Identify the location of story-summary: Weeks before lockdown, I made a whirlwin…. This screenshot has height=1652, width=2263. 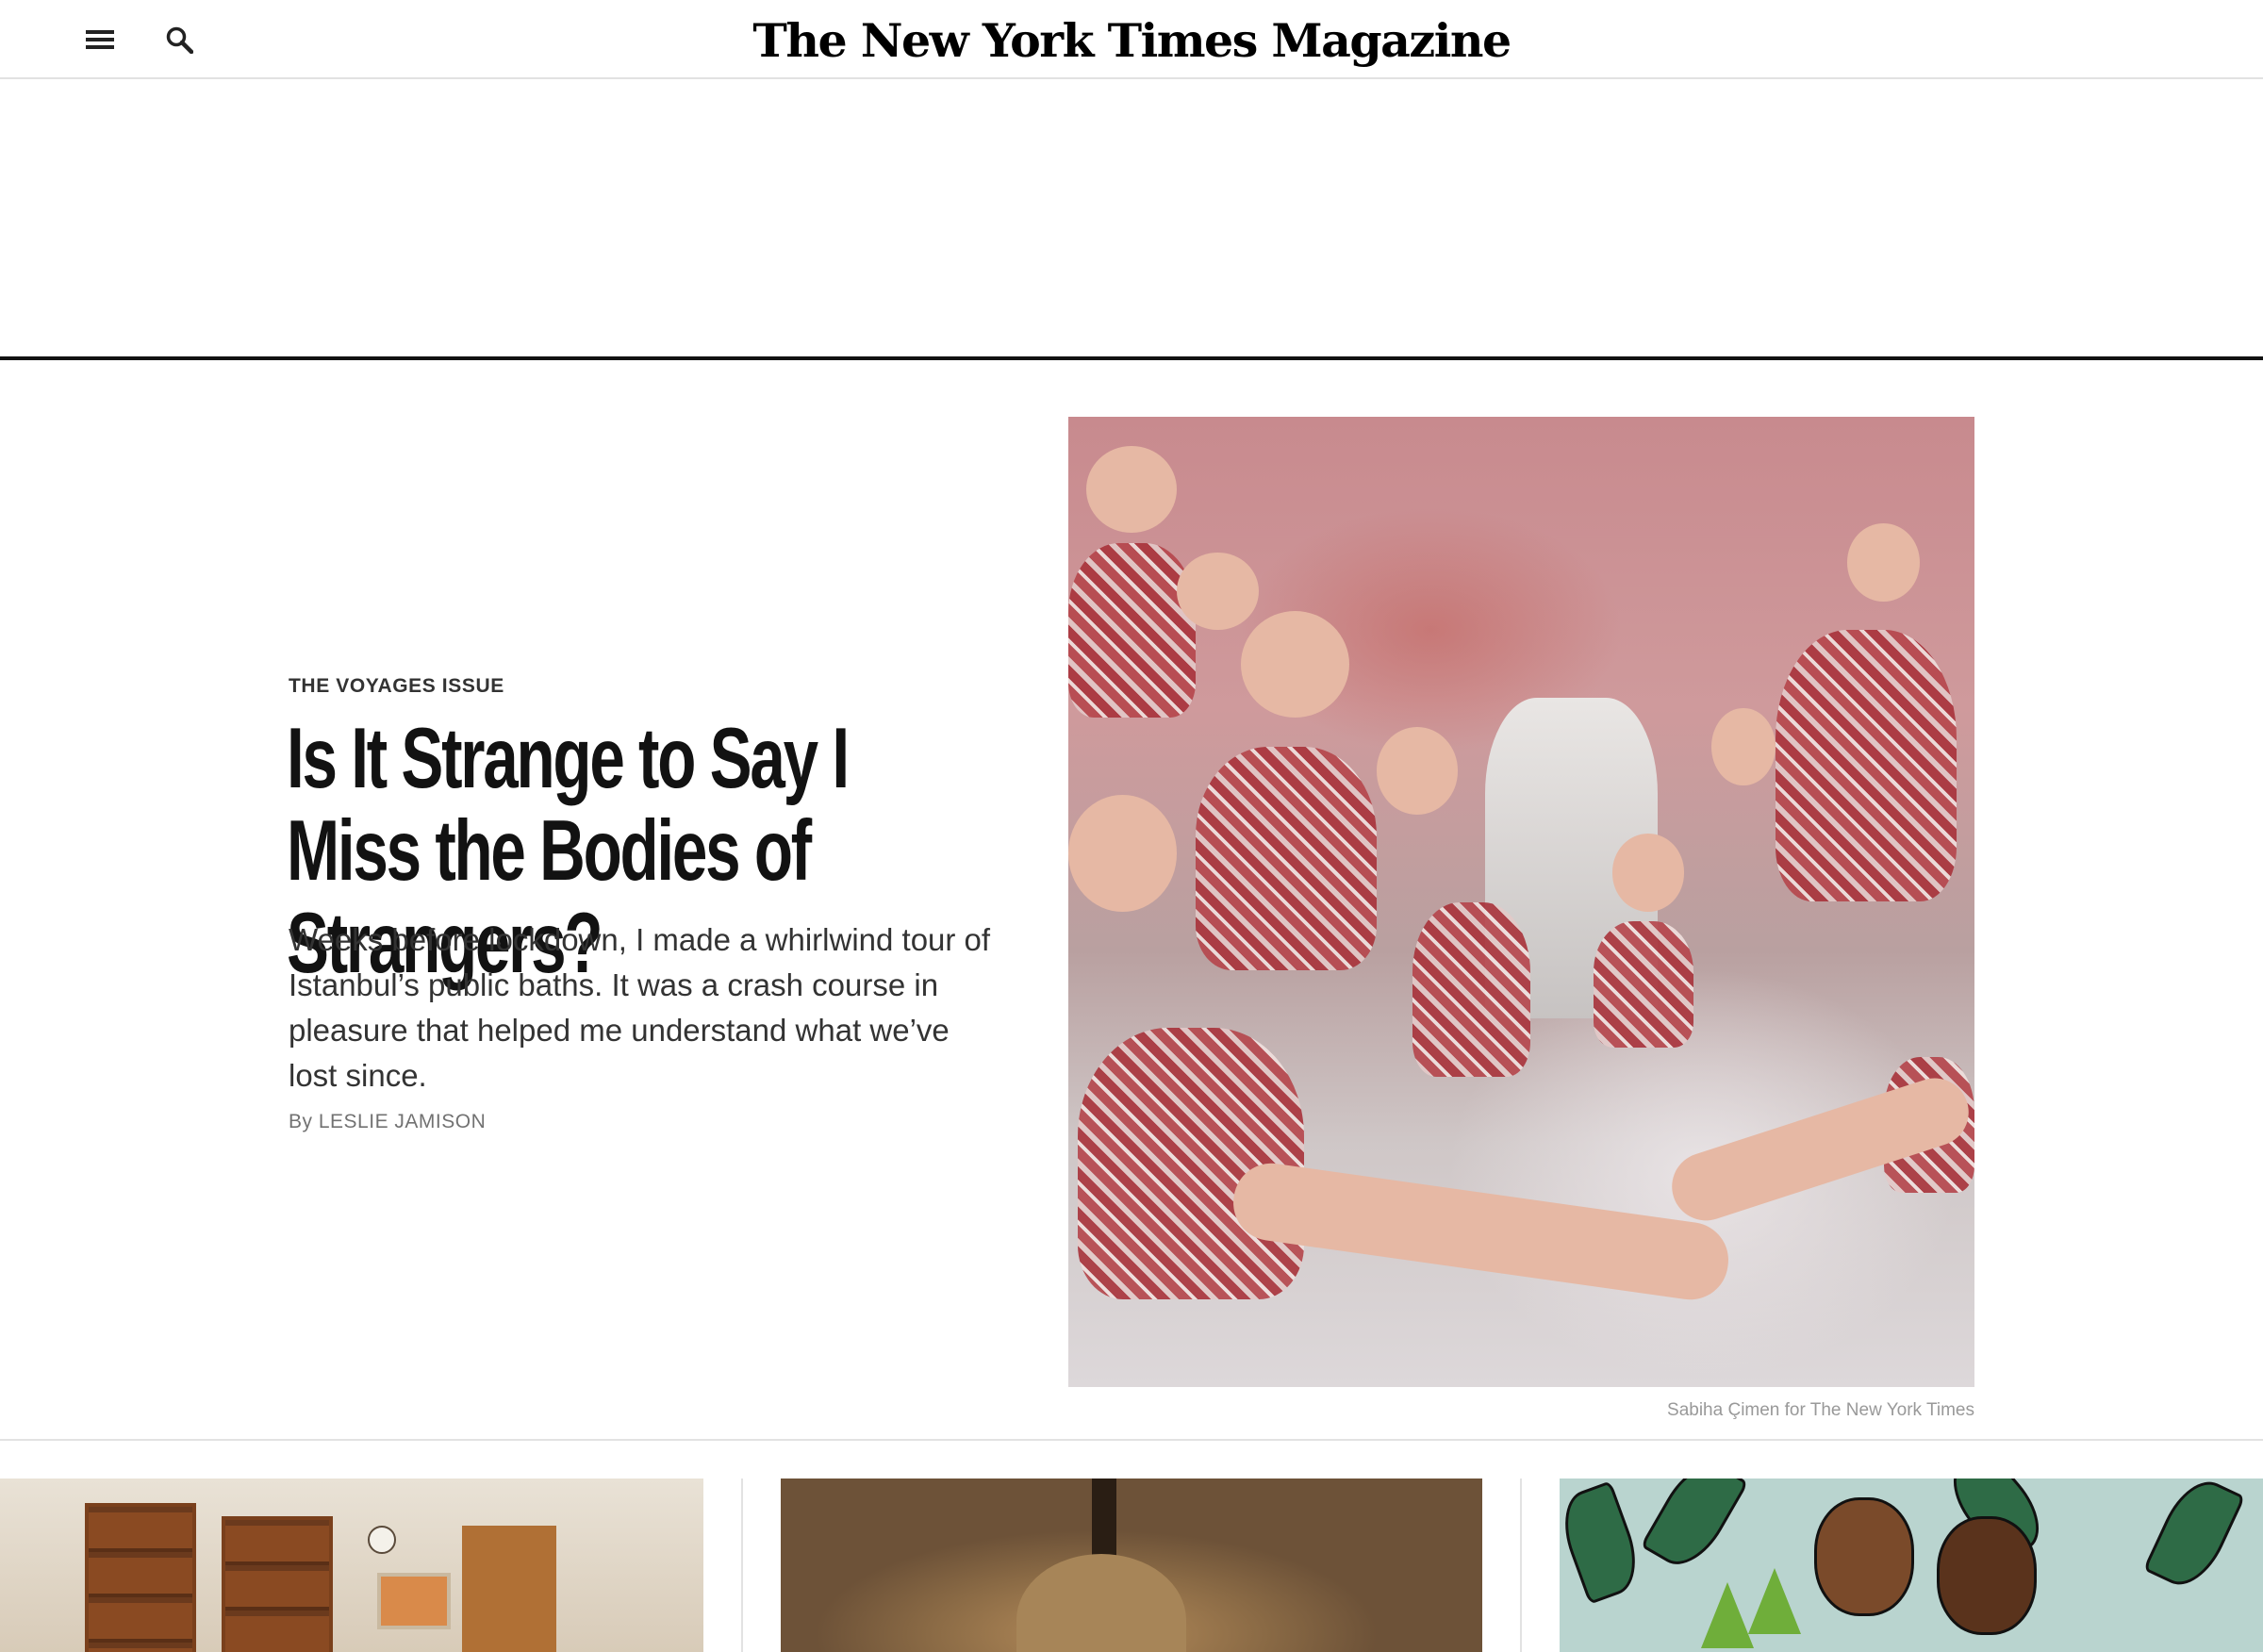
(647, 1008).